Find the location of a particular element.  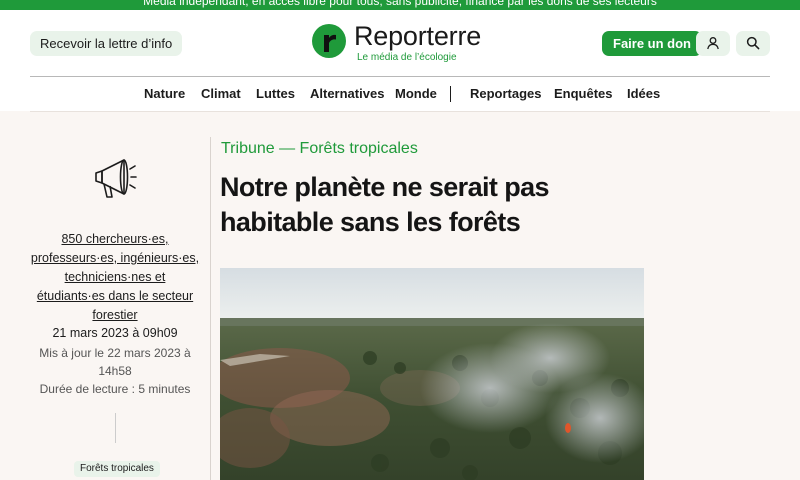

nav-item-idees: Idées is located at coordinates (643, 93).